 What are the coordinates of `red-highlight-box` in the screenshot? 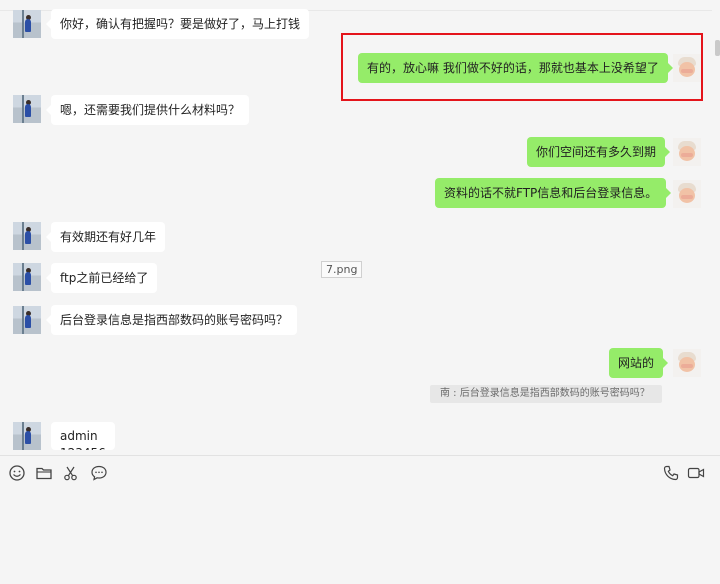 It's located at (522, 67).